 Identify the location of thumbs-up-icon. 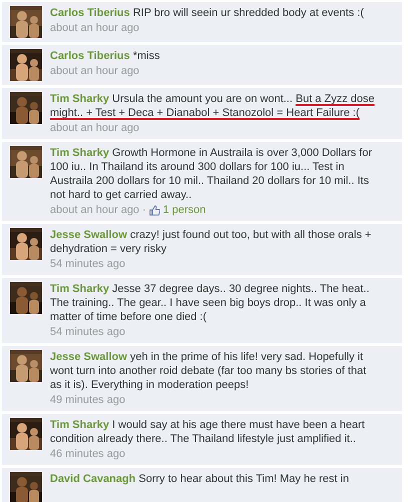
(154, 210).